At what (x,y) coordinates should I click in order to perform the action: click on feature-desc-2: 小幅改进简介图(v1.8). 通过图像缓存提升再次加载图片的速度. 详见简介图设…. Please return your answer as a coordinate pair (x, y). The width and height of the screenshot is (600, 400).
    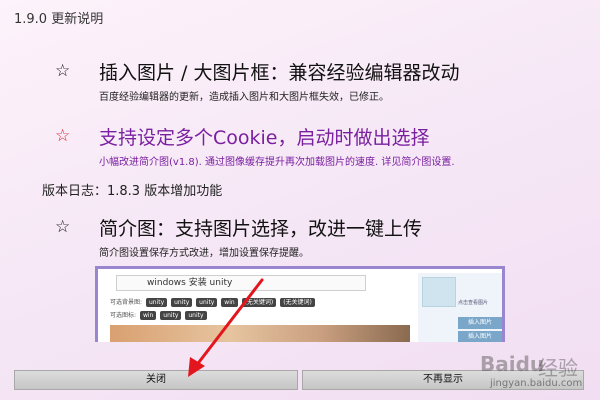
    Looking at the image, I should click on (277, 162).